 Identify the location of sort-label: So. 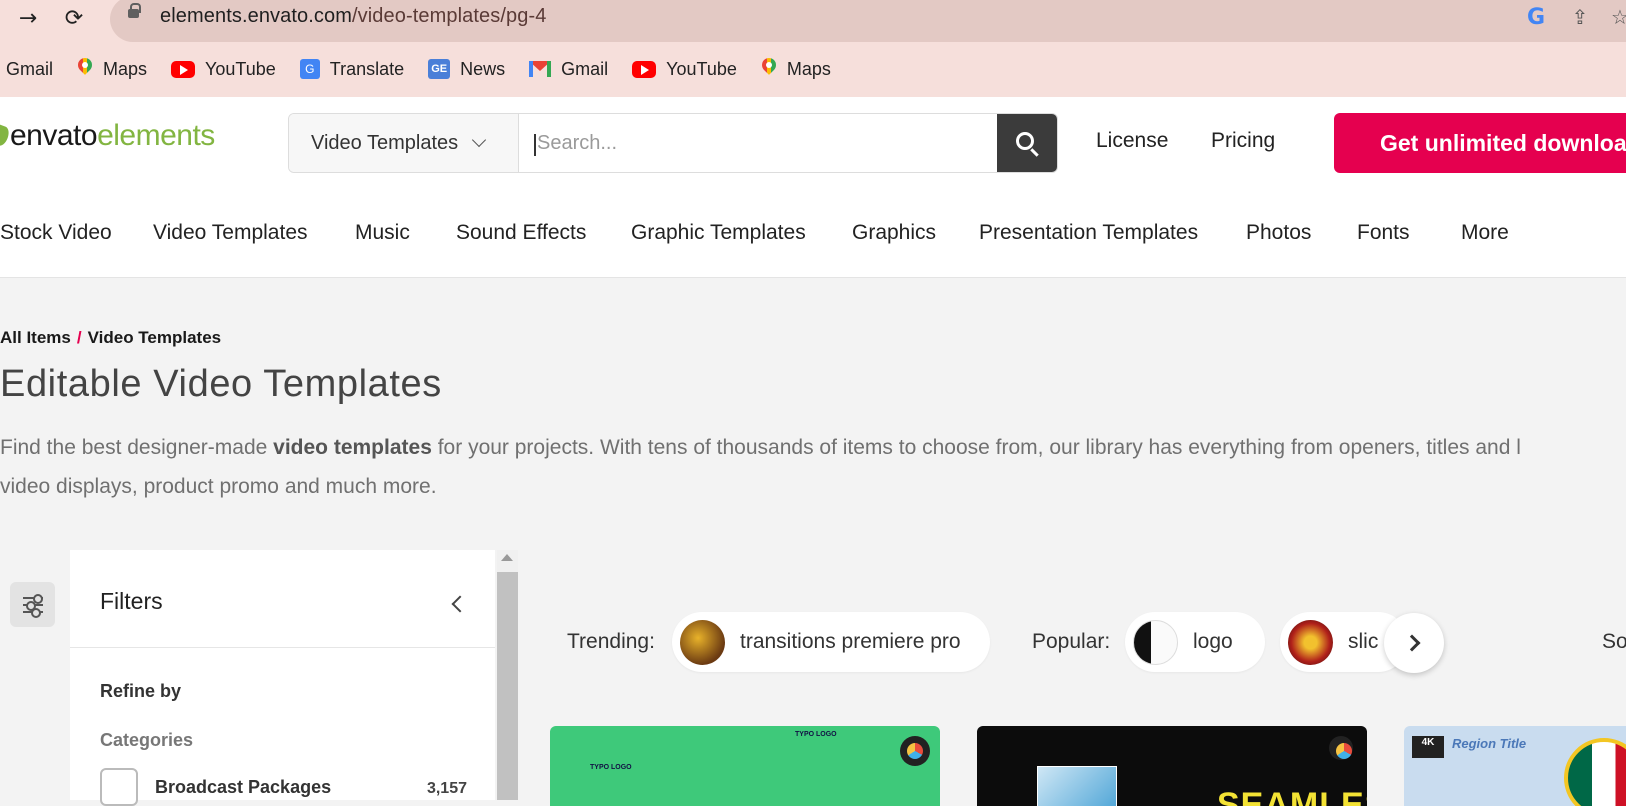
(1614, 642).